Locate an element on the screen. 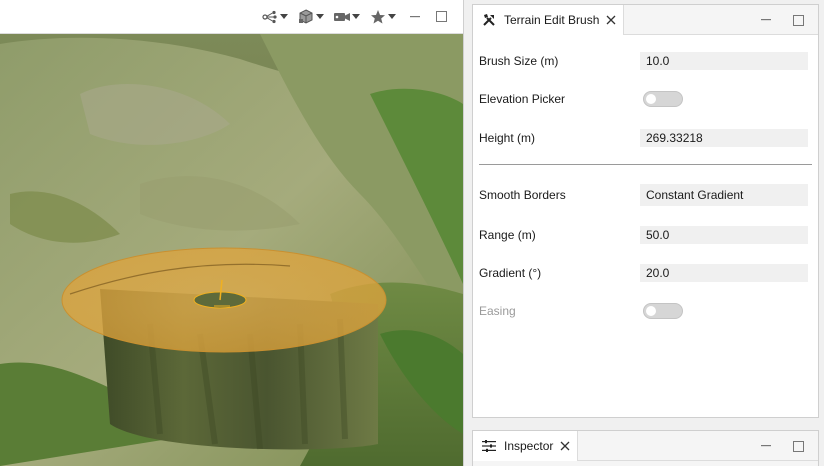 Image resolution: width=824 pixels, height=466 pixels. cube-icon is located at coordinates (306, 17).